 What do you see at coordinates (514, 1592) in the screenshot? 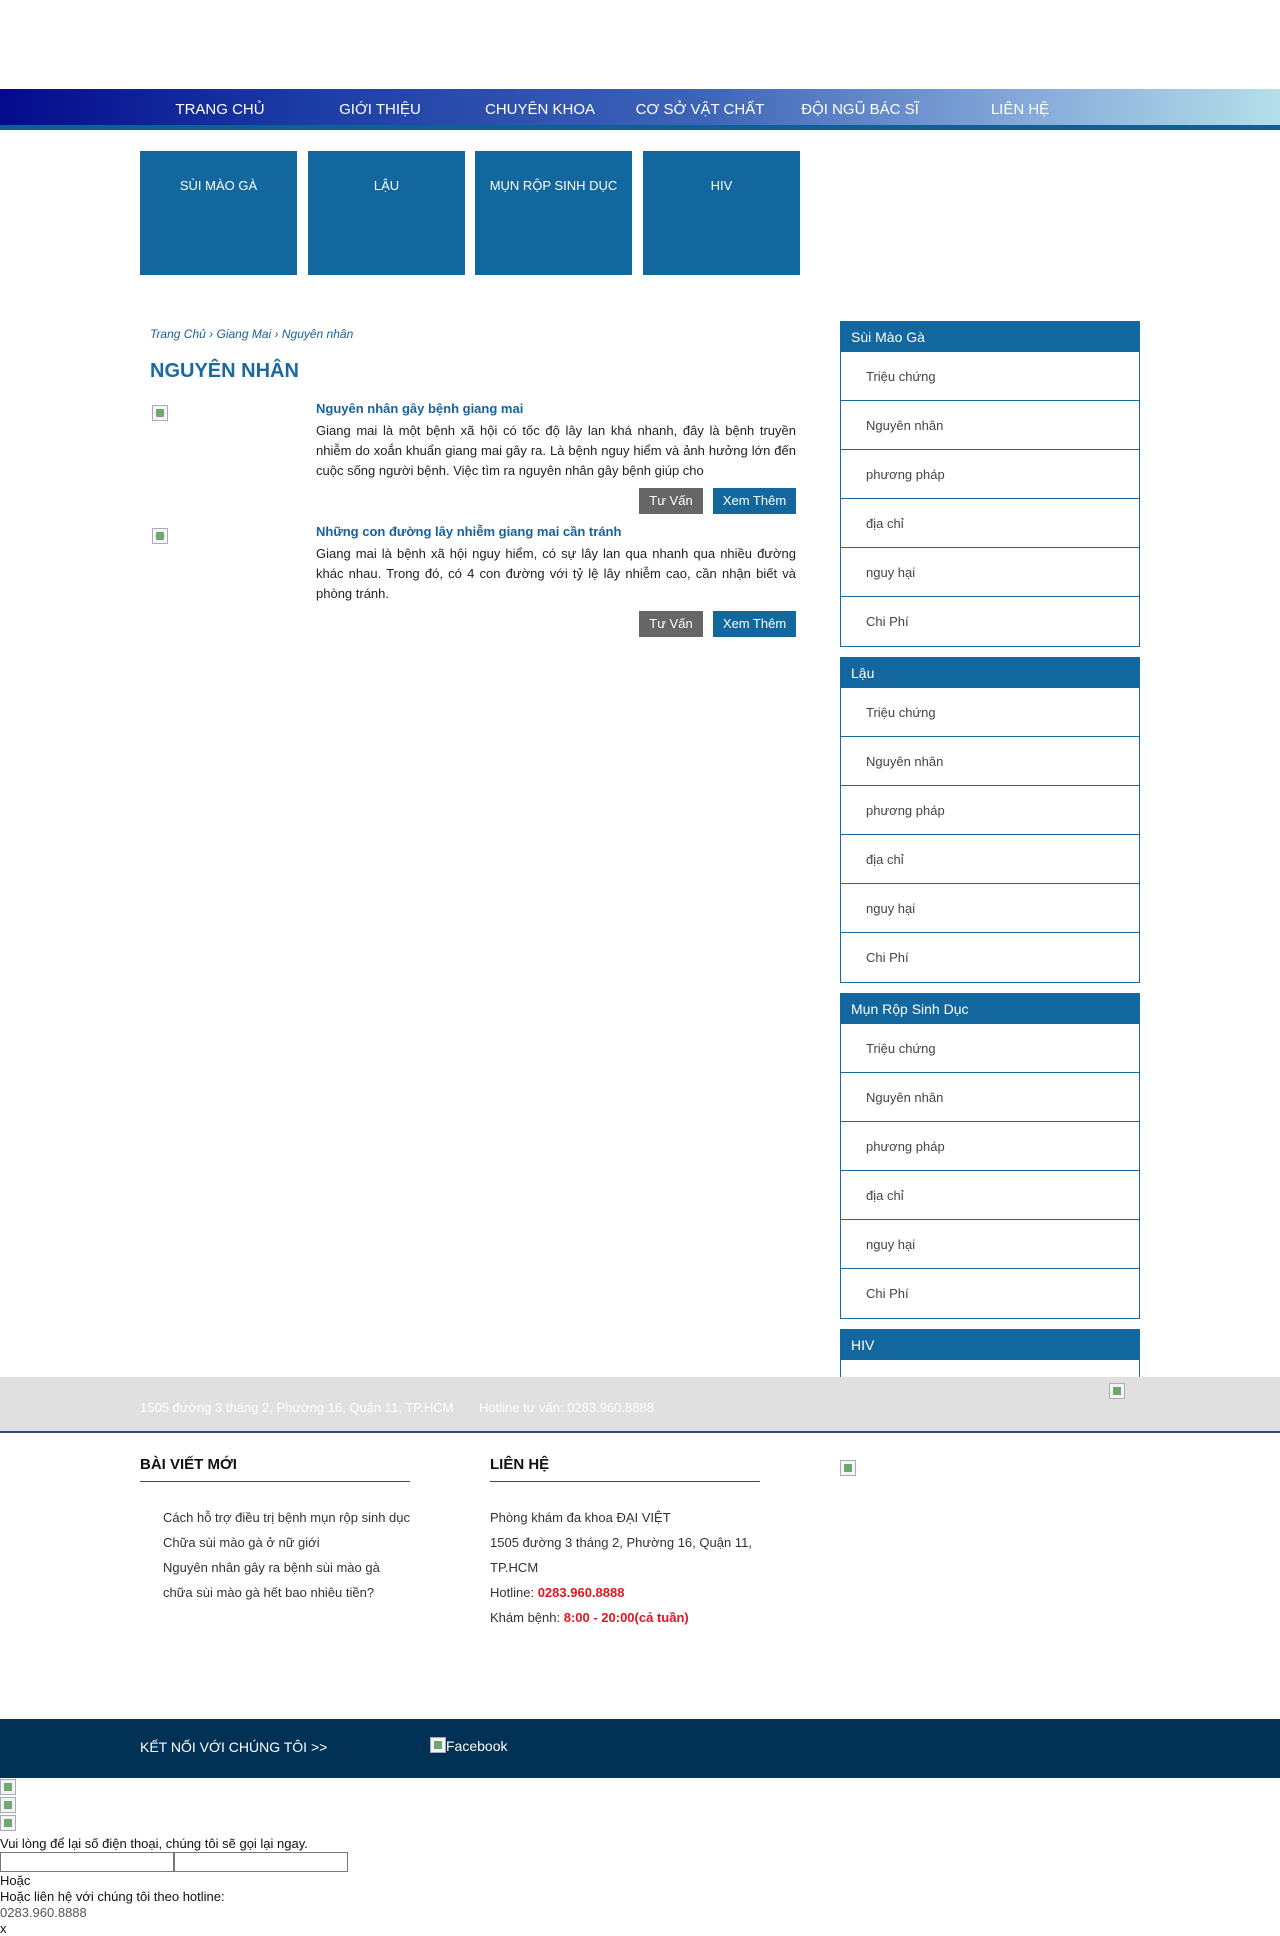
I see `hotline-label: Hotline:` at bounding box center [514, 1592].